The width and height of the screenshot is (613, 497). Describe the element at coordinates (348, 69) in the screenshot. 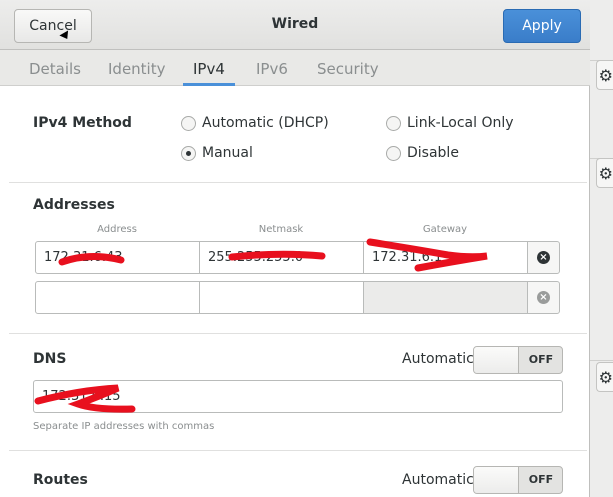

I see `tab-security: Security` at that location.